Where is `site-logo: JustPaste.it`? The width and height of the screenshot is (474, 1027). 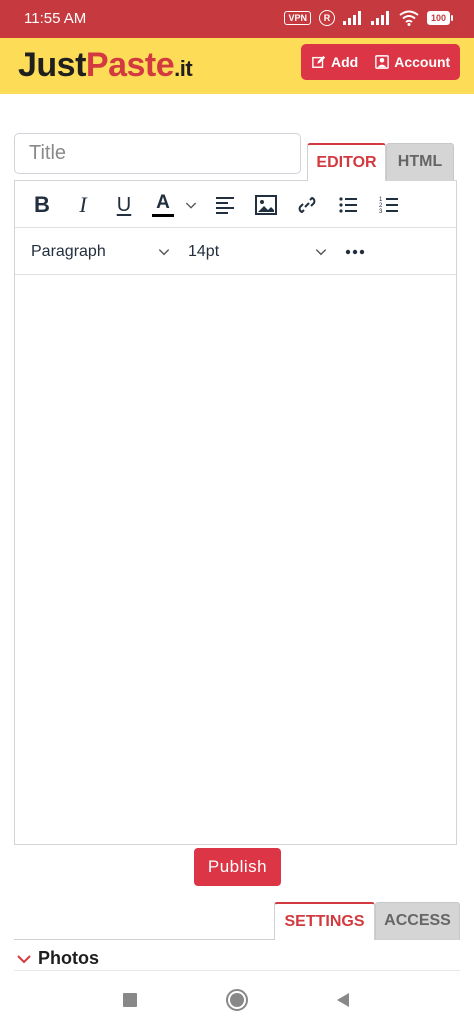
site-logo: JustPaste.it is located at coordinates (105, 65).